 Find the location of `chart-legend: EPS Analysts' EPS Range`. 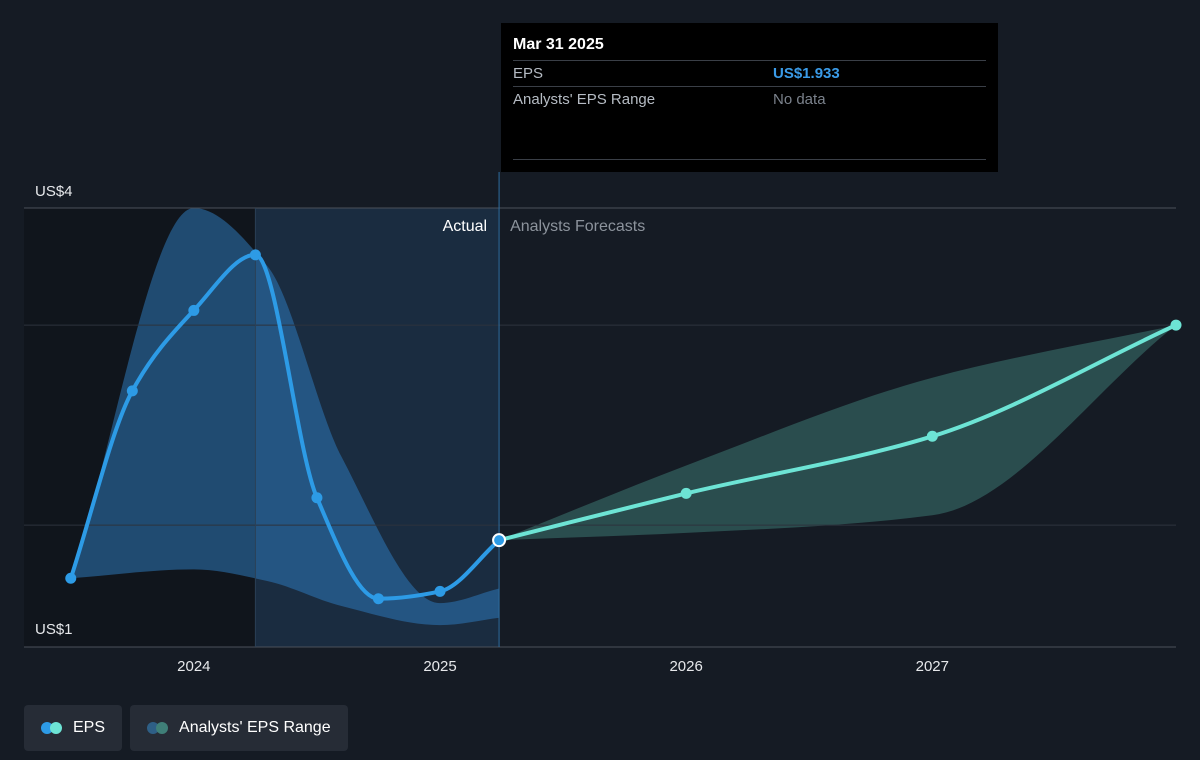

chart-legend: EPS Analysts' EPS Range is located at coordinates (186, 728).